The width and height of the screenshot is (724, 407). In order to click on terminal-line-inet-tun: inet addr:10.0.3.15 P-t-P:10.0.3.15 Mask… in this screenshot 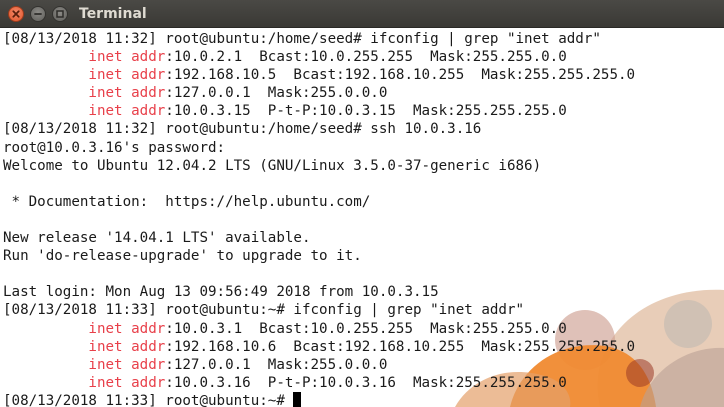, I will do `click(319, 111)`.